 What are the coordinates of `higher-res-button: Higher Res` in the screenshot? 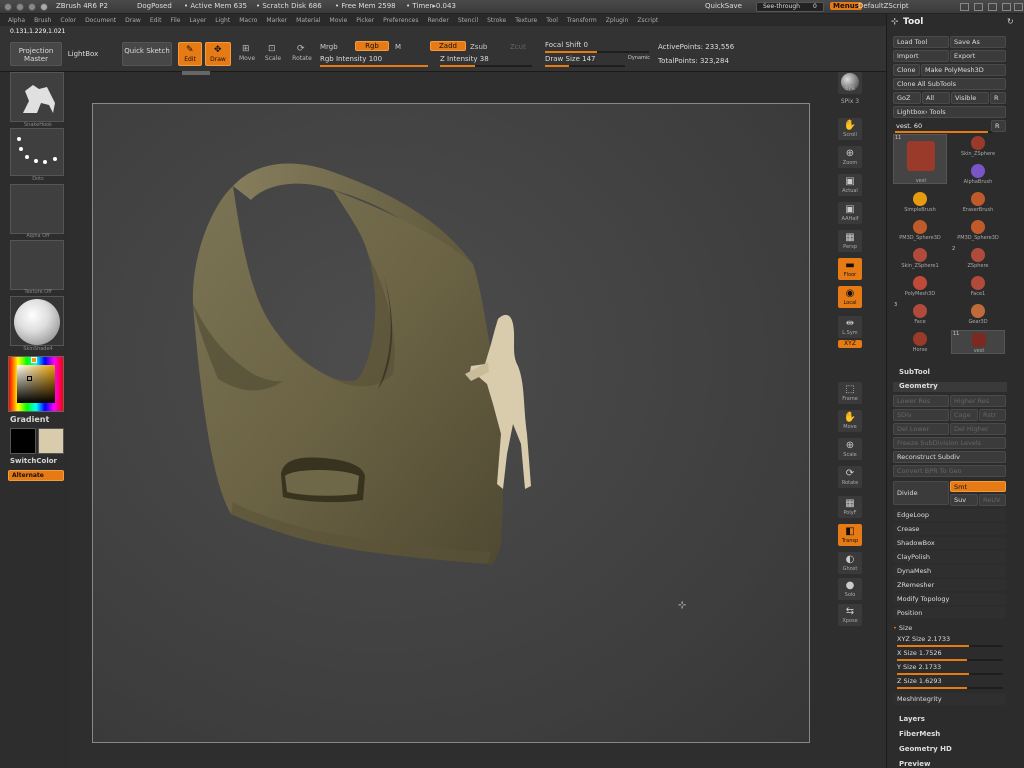 It's located at (978, 401).